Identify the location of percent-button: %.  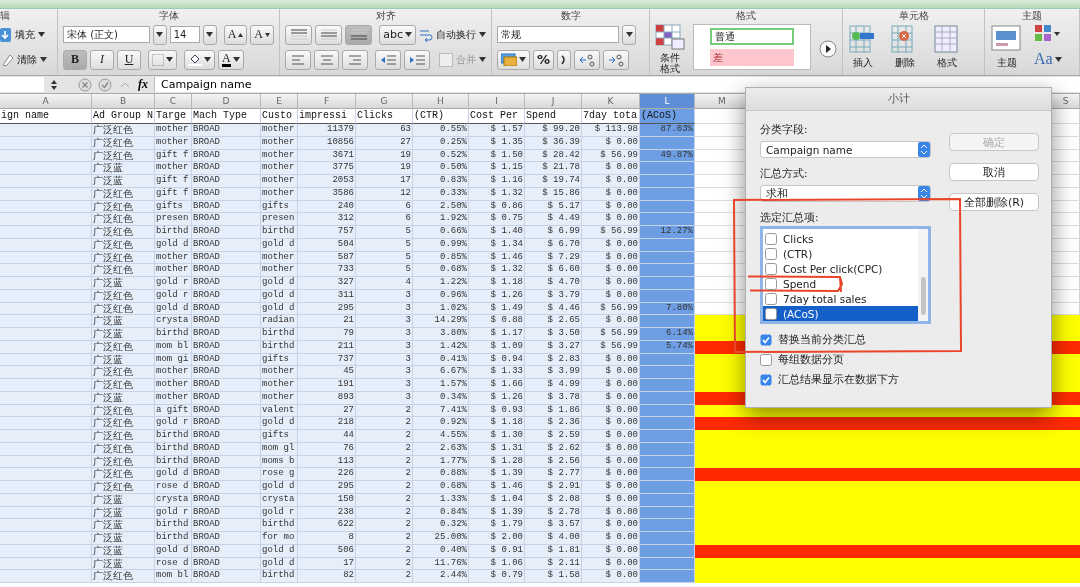
(544, 59).